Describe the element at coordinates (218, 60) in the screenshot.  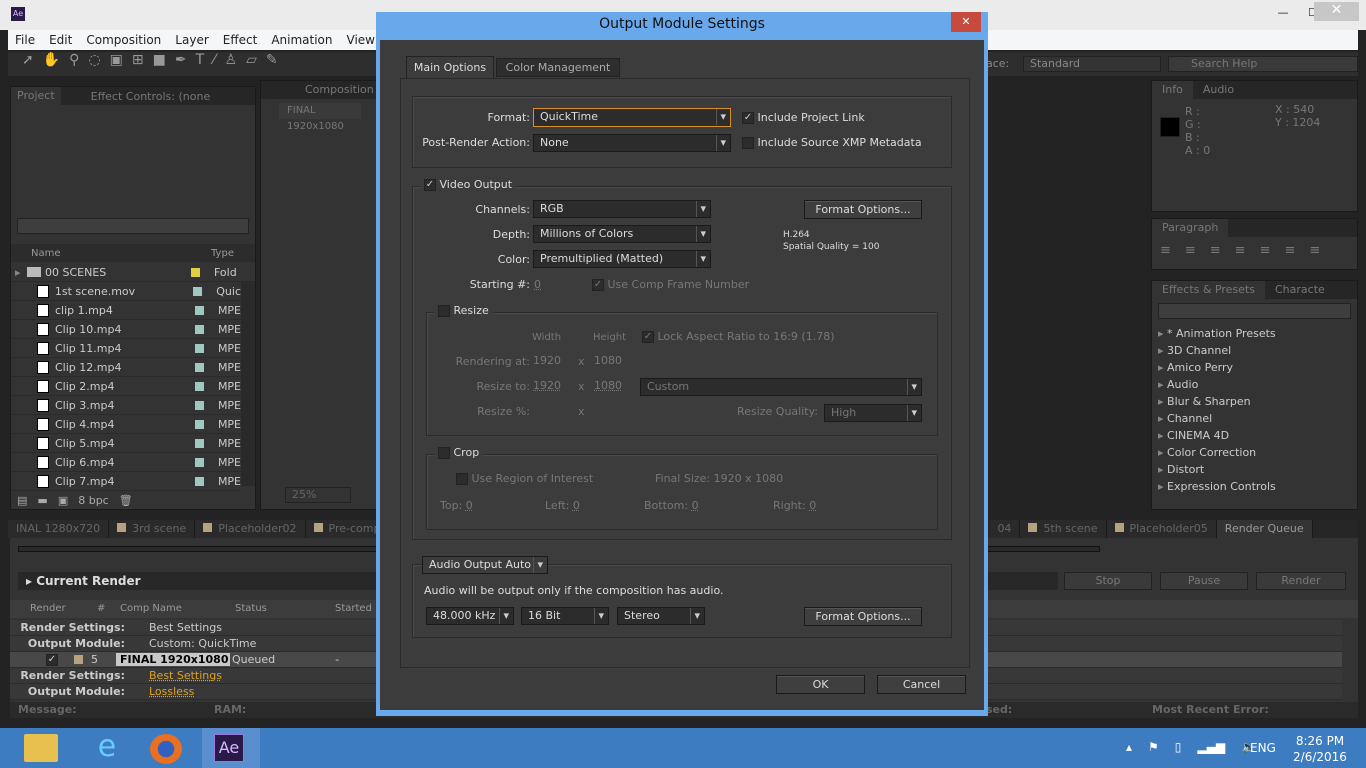
I see `brush-tool-icon: ⁄` at that location.